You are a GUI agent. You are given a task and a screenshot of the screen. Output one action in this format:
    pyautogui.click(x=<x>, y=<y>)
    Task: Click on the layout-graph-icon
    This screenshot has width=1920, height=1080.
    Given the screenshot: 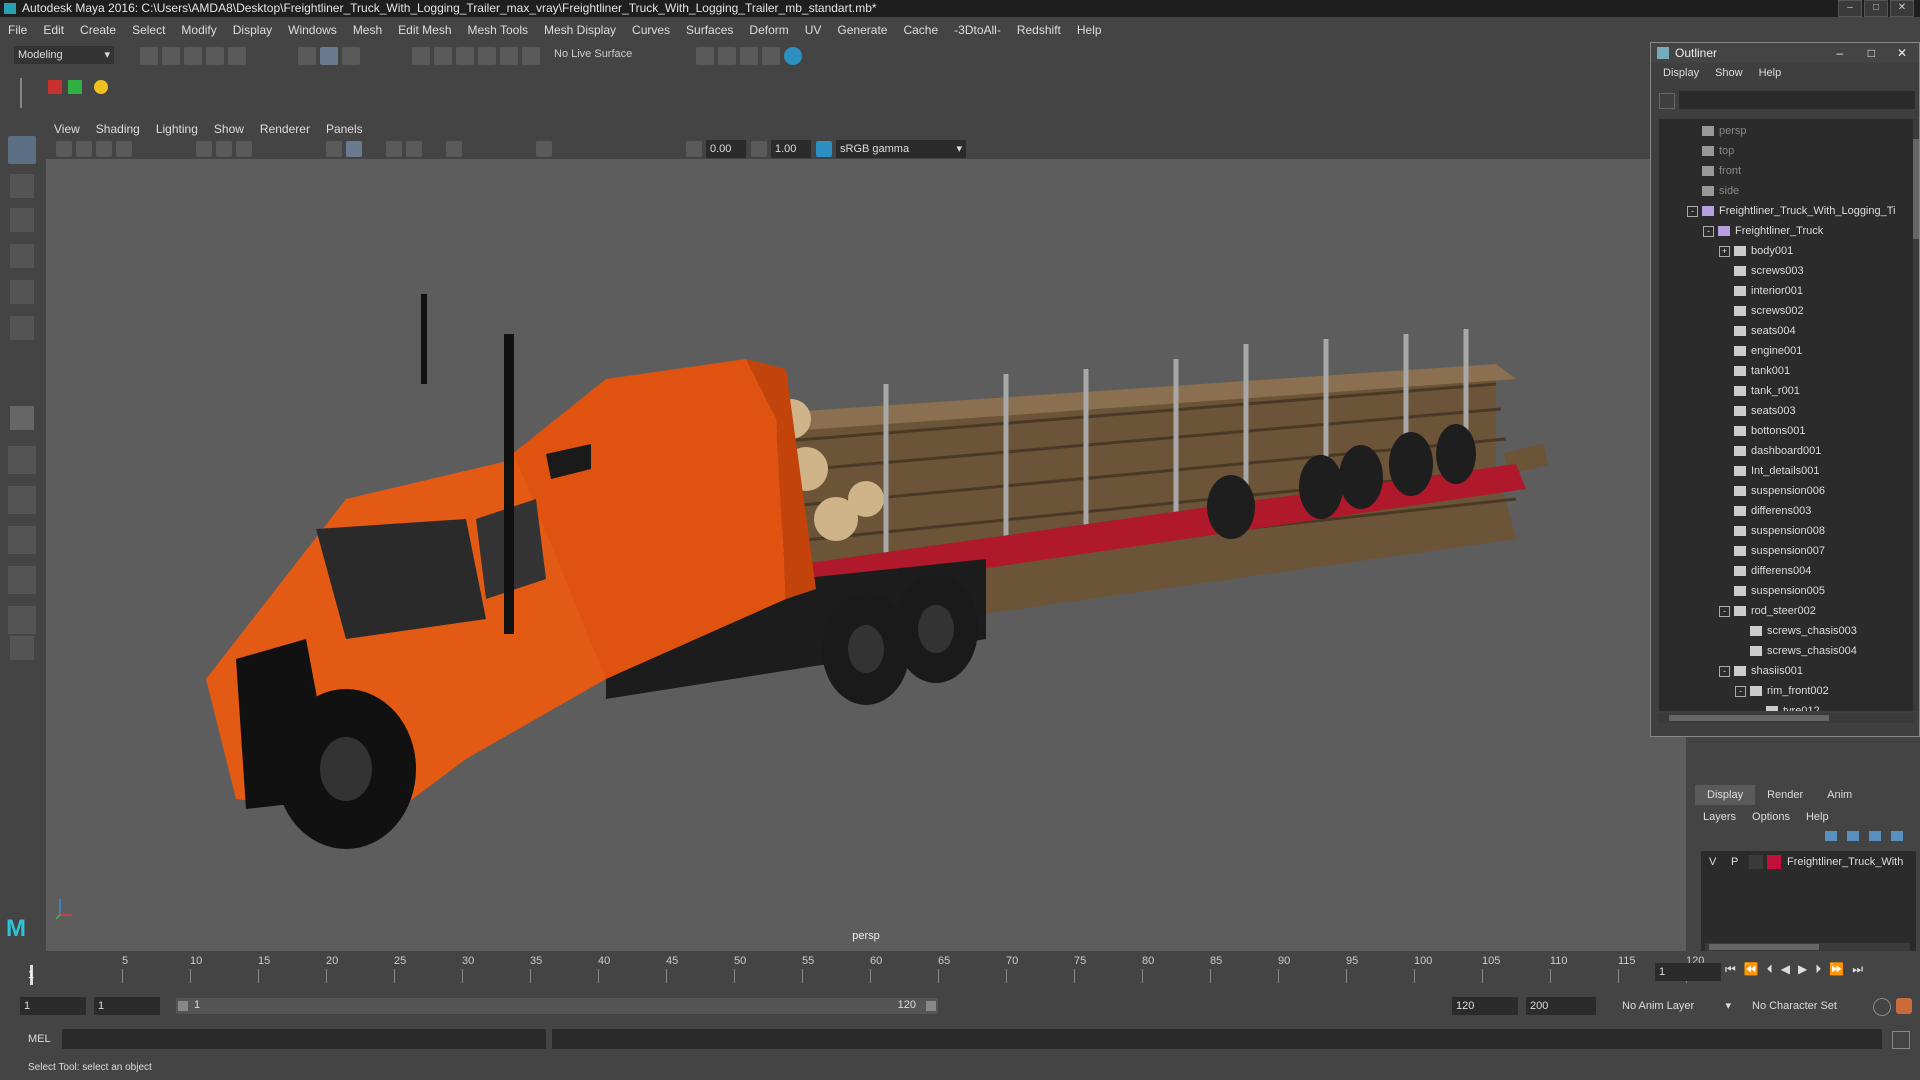 What is the action you would take?
    pyautogui.click(x=22, y=540)
    